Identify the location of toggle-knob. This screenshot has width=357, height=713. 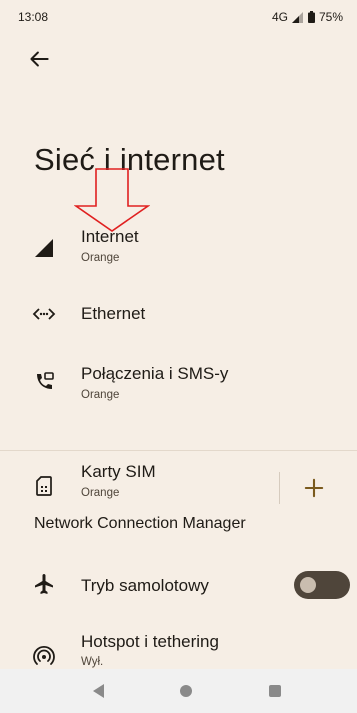
(308, 585).